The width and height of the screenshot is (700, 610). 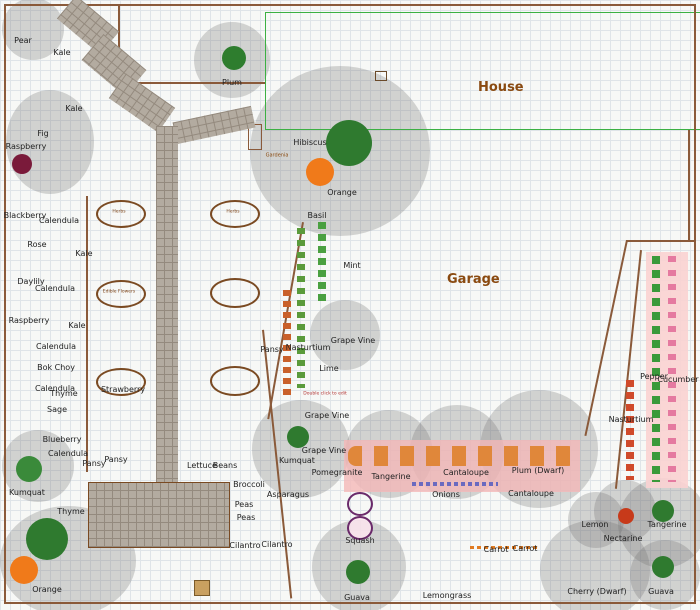 What do you see at coordinates (320, 172) in the screenshot?
I see `orange-fruit-icon` at bounding box center [320, 172].